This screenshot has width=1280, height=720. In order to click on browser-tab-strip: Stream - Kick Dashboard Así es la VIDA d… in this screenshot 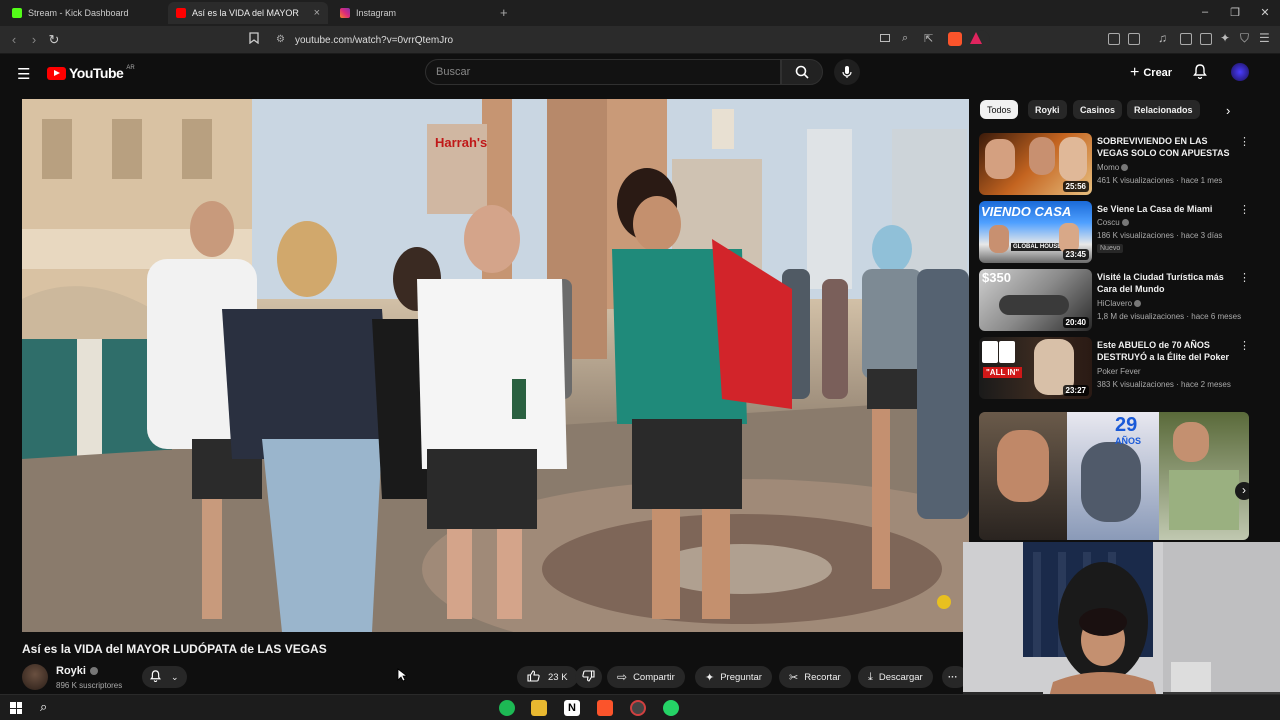, I will do `click(640, 13)`.